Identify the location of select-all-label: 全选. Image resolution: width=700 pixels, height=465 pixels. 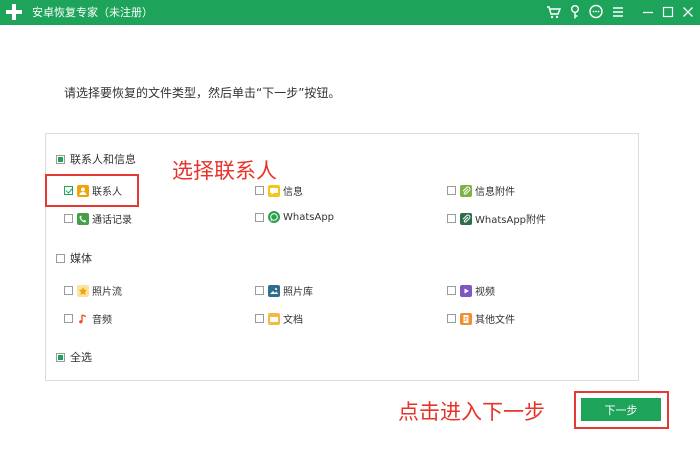
(81, 357).